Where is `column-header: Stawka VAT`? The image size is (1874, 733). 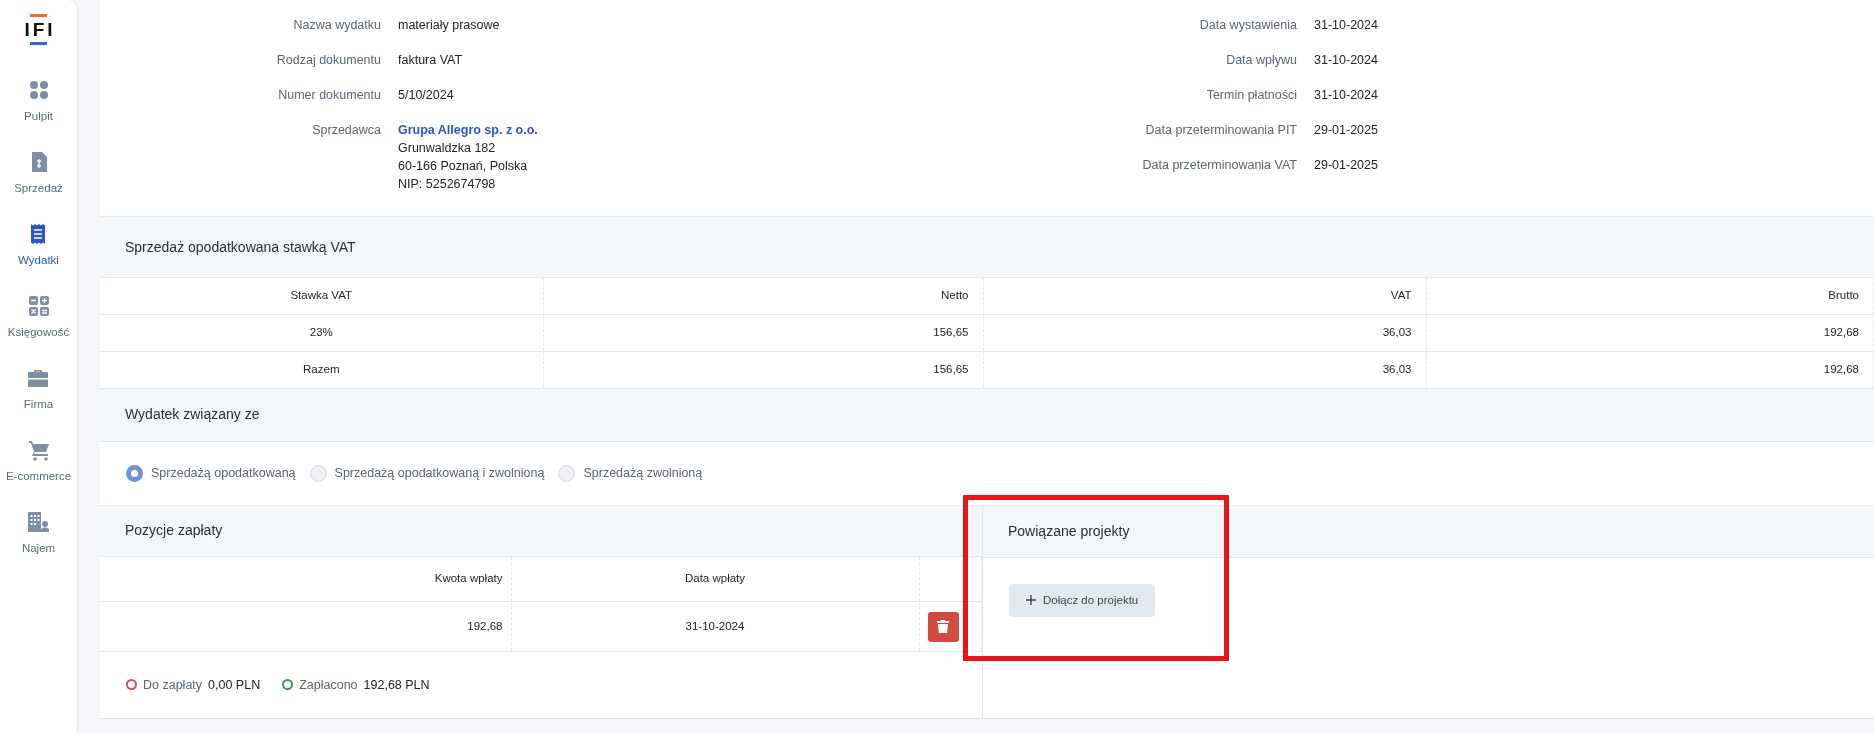 column-header: Stawka VAT is located at coordinates (321, 296).